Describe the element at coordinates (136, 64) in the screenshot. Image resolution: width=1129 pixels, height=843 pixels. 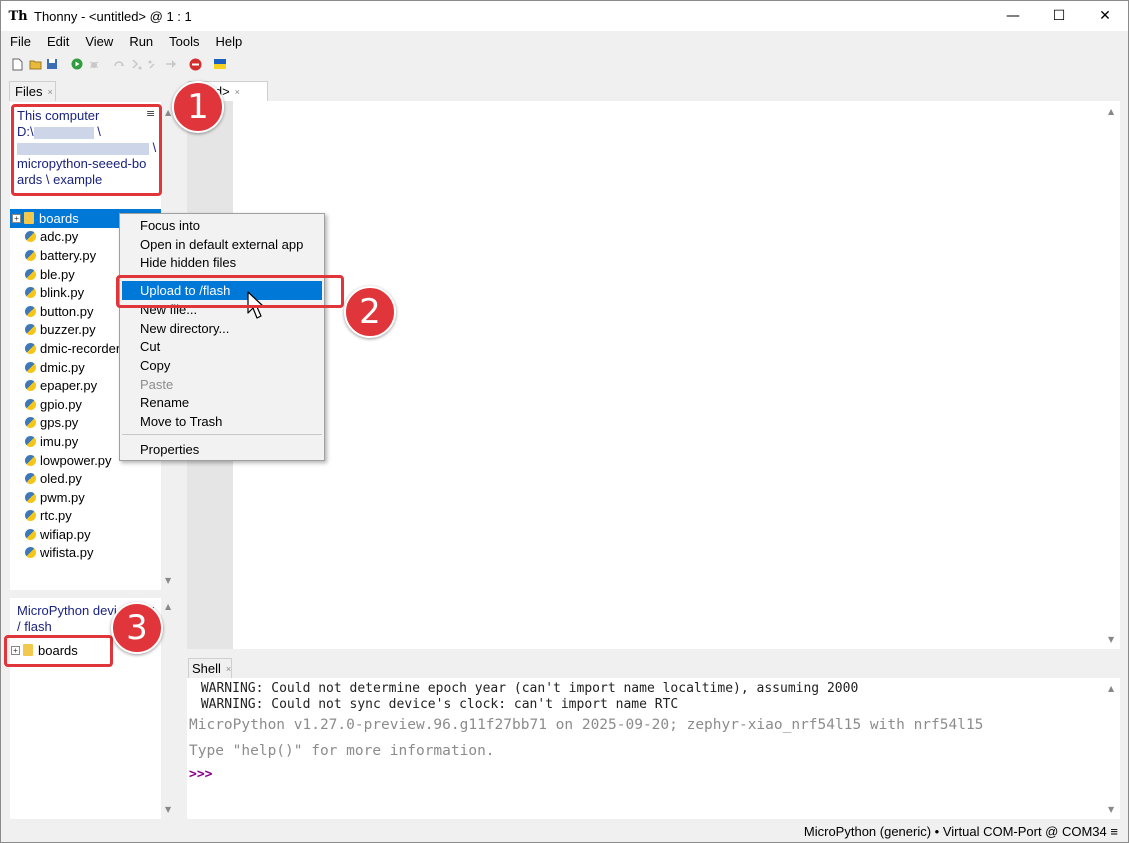
I see `step-into-icon` at that location.